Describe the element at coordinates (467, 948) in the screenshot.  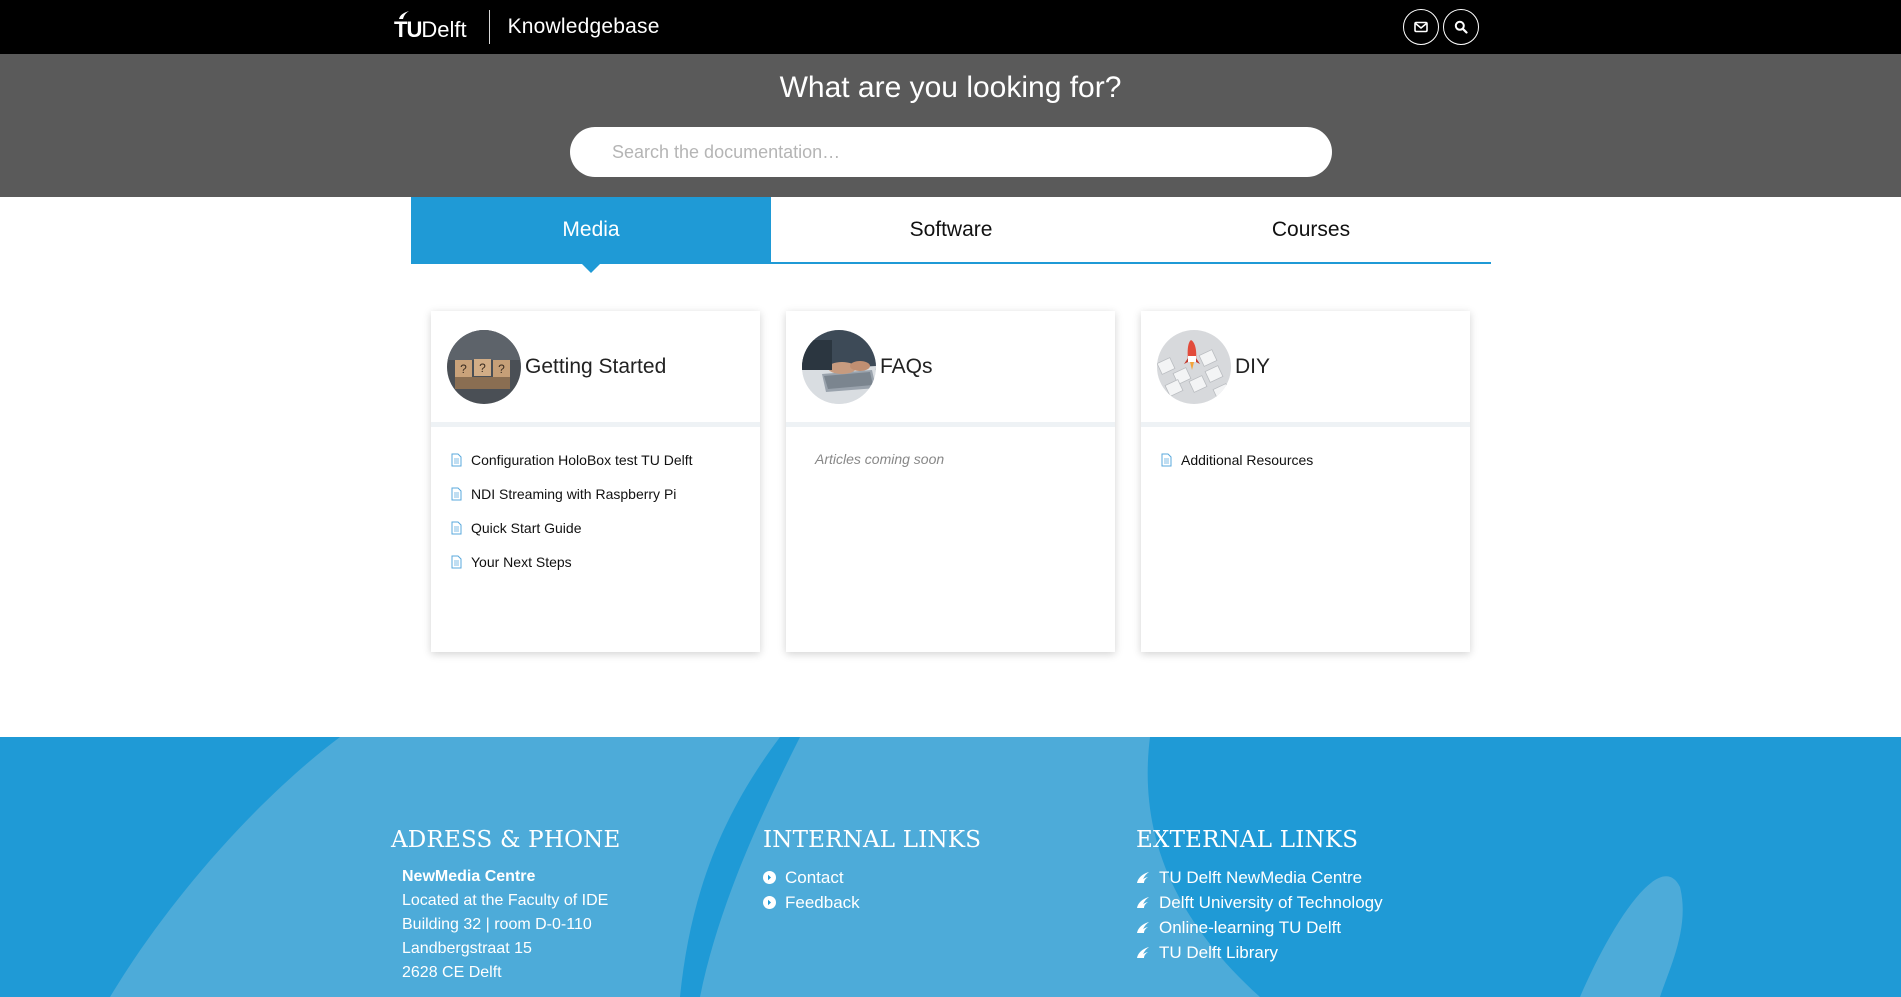
I see `address-line: Landbergstraat 15` at that location.